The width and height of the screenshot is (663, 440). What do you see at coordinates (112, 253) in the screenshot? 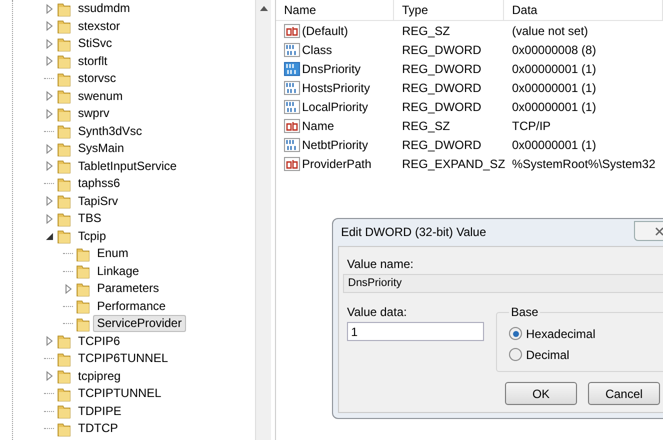
I see `tree-item: Enum` at bounding box center [112, 253].